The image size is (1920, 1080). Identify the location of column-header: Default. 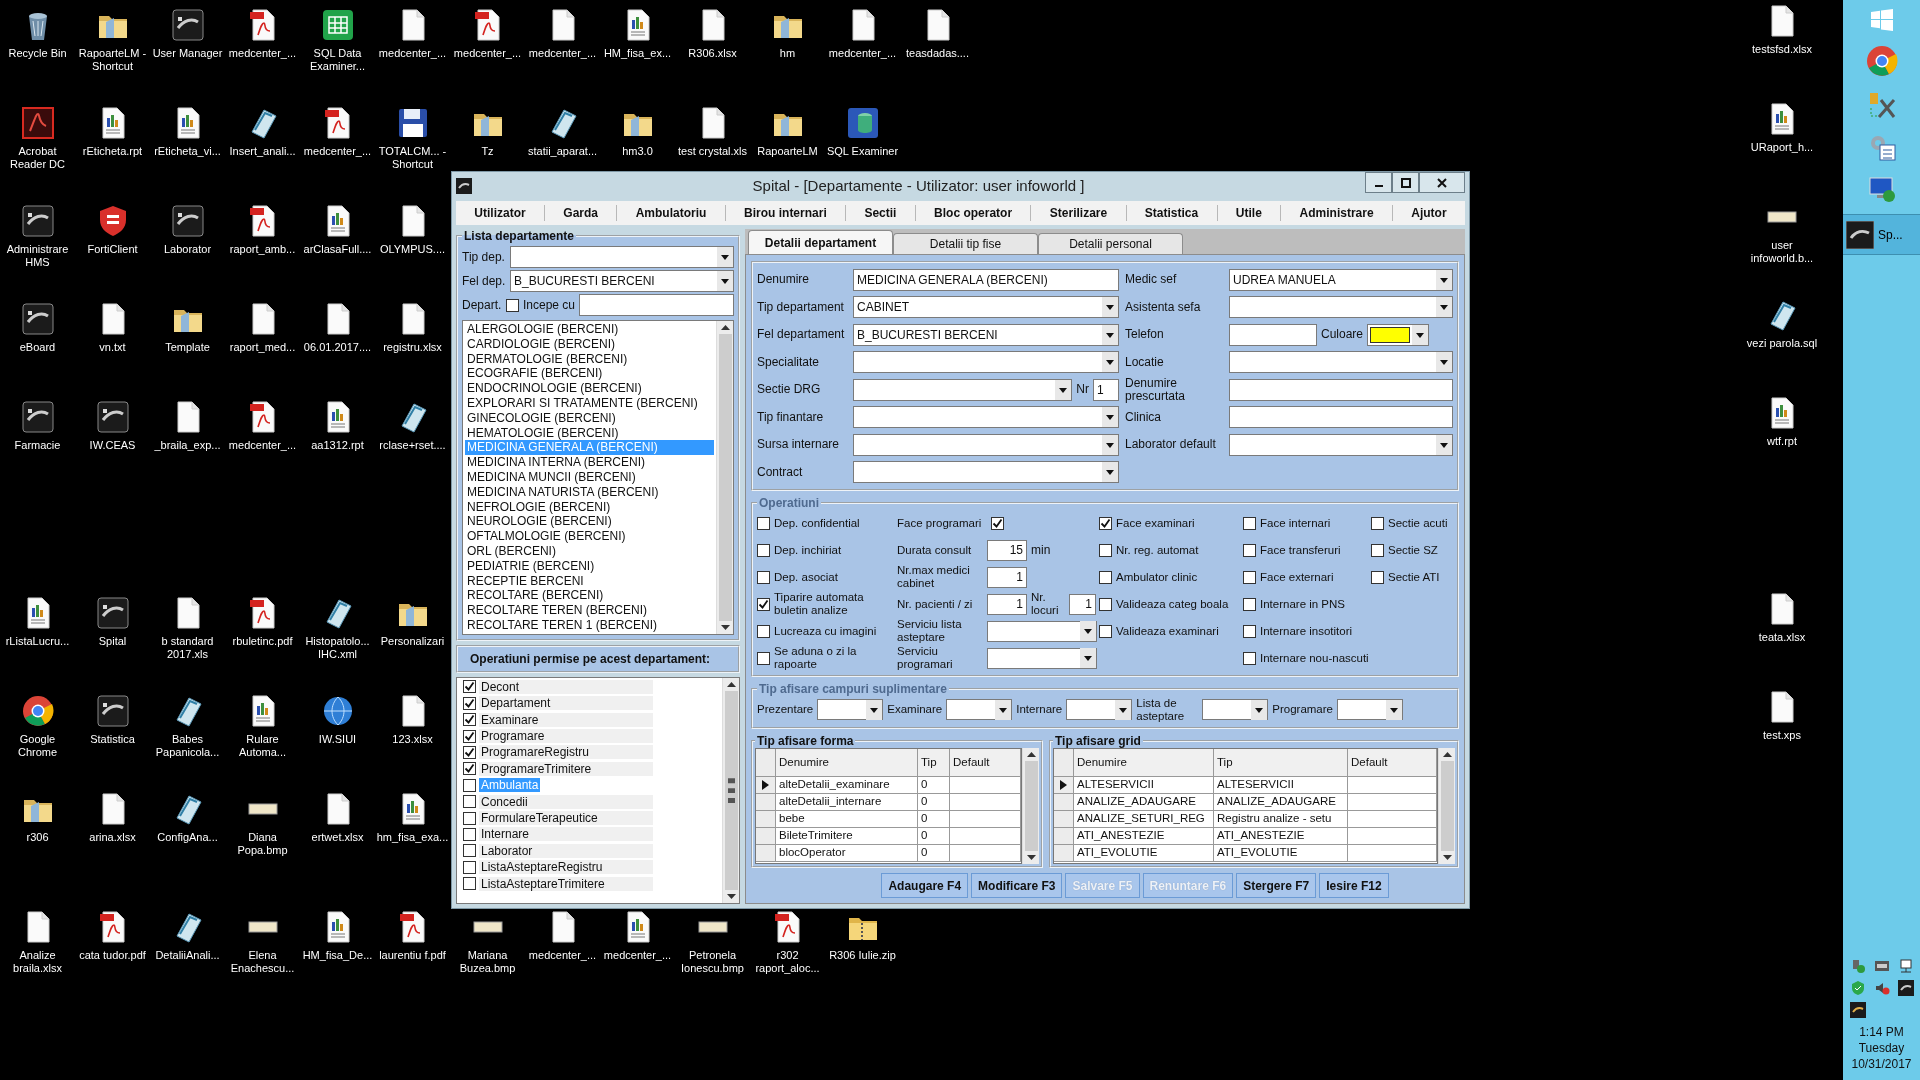
(985, 762).